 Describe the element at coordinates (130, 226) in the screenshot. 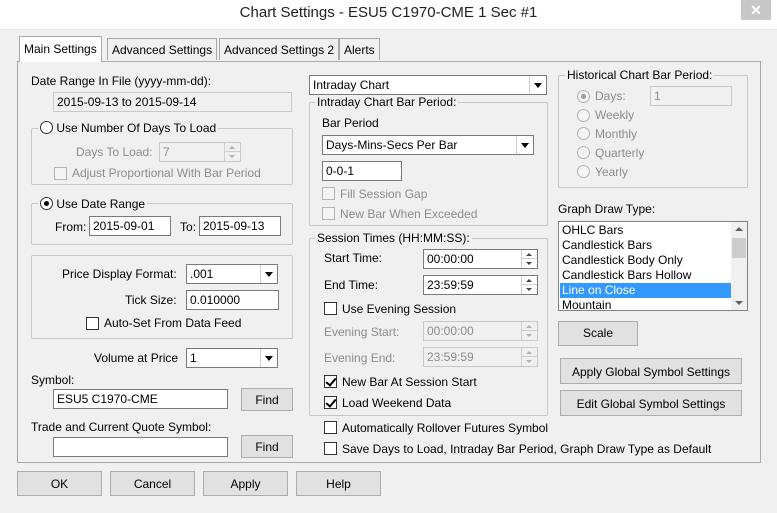

I see `from-date-input: 2015-09-01` at that location.